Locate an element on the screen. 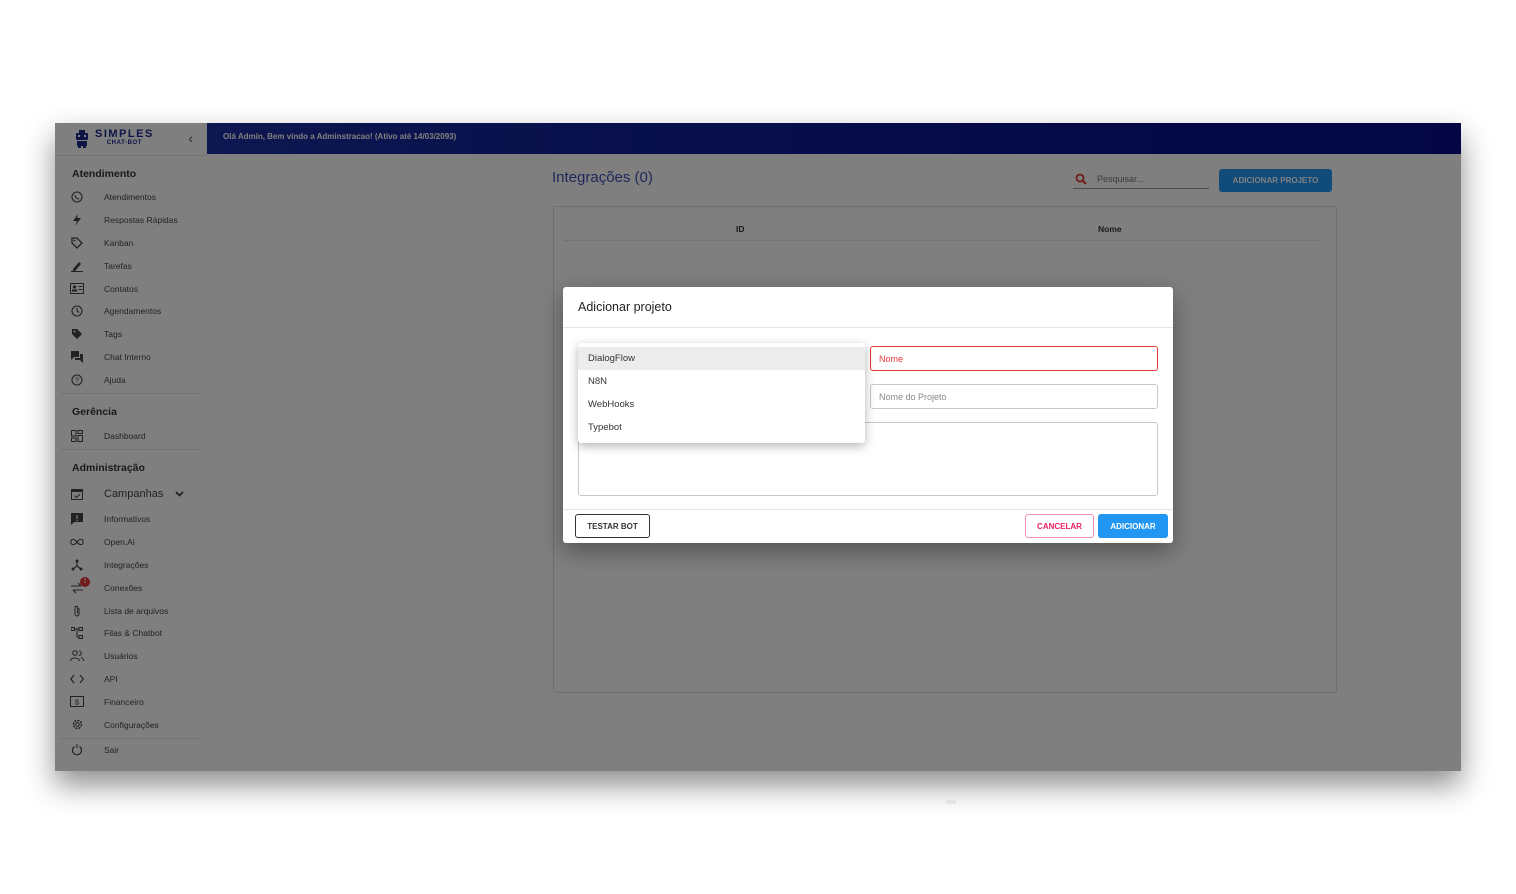  cancel-button: CANCELAR is located at coordinates (1059, 526).